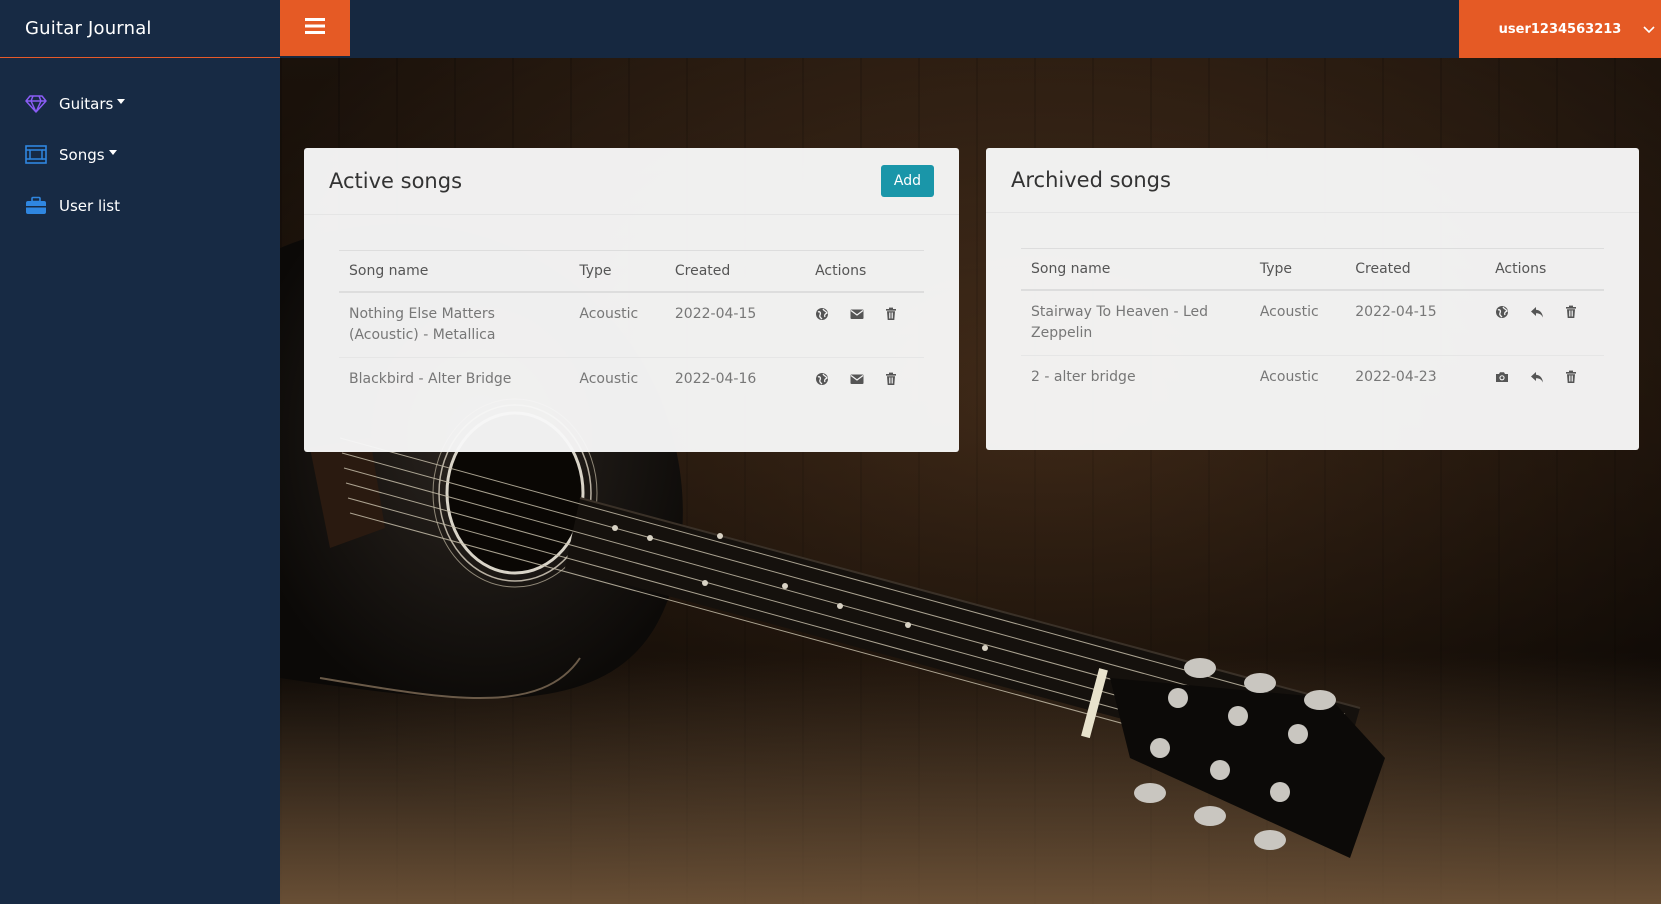 Image resolution: width=1661 pixels, height=904 pixels. I want to click on camera-icon, so click(1502, 377).